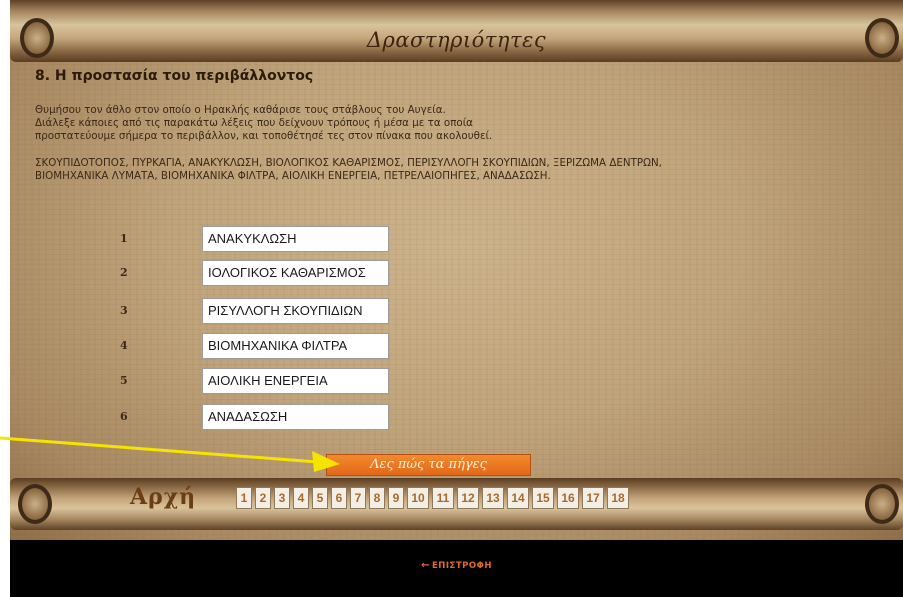 This screenshot has width=903, height=597. Describe the element at coordinates (295, 239) in the screenshot. I see `answer-field-1: ΑΝΑΚΥΚΛΩΣΗ` at that location.